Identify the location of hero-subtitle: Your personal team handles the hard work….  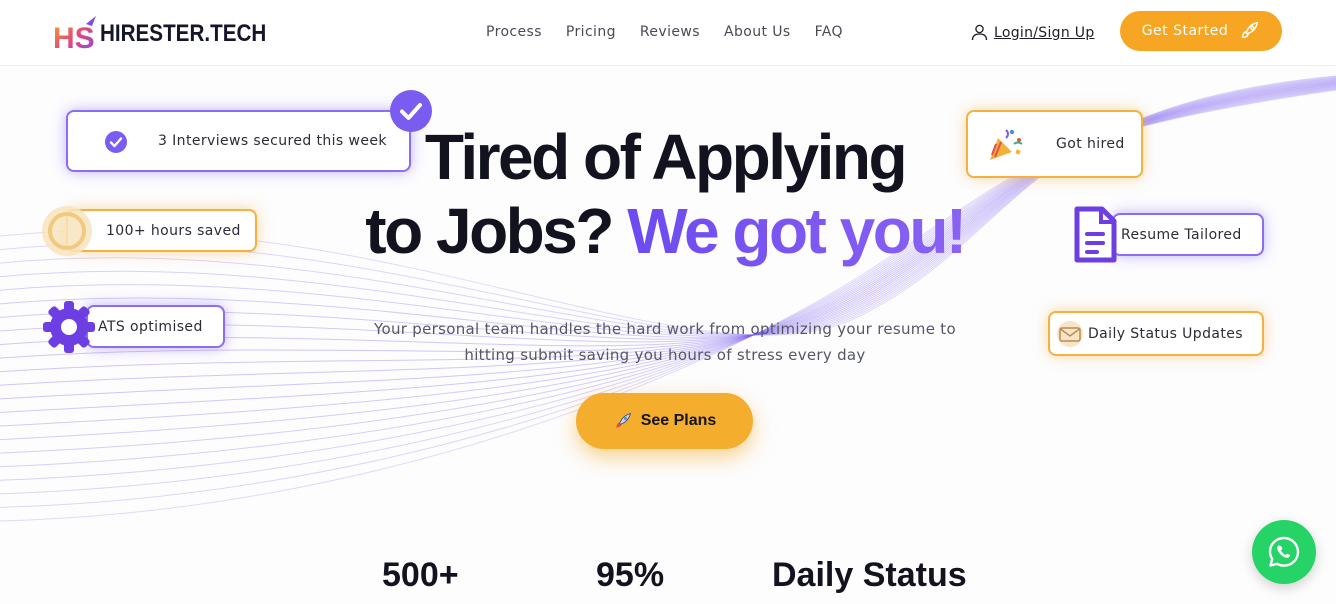
(665, 342).